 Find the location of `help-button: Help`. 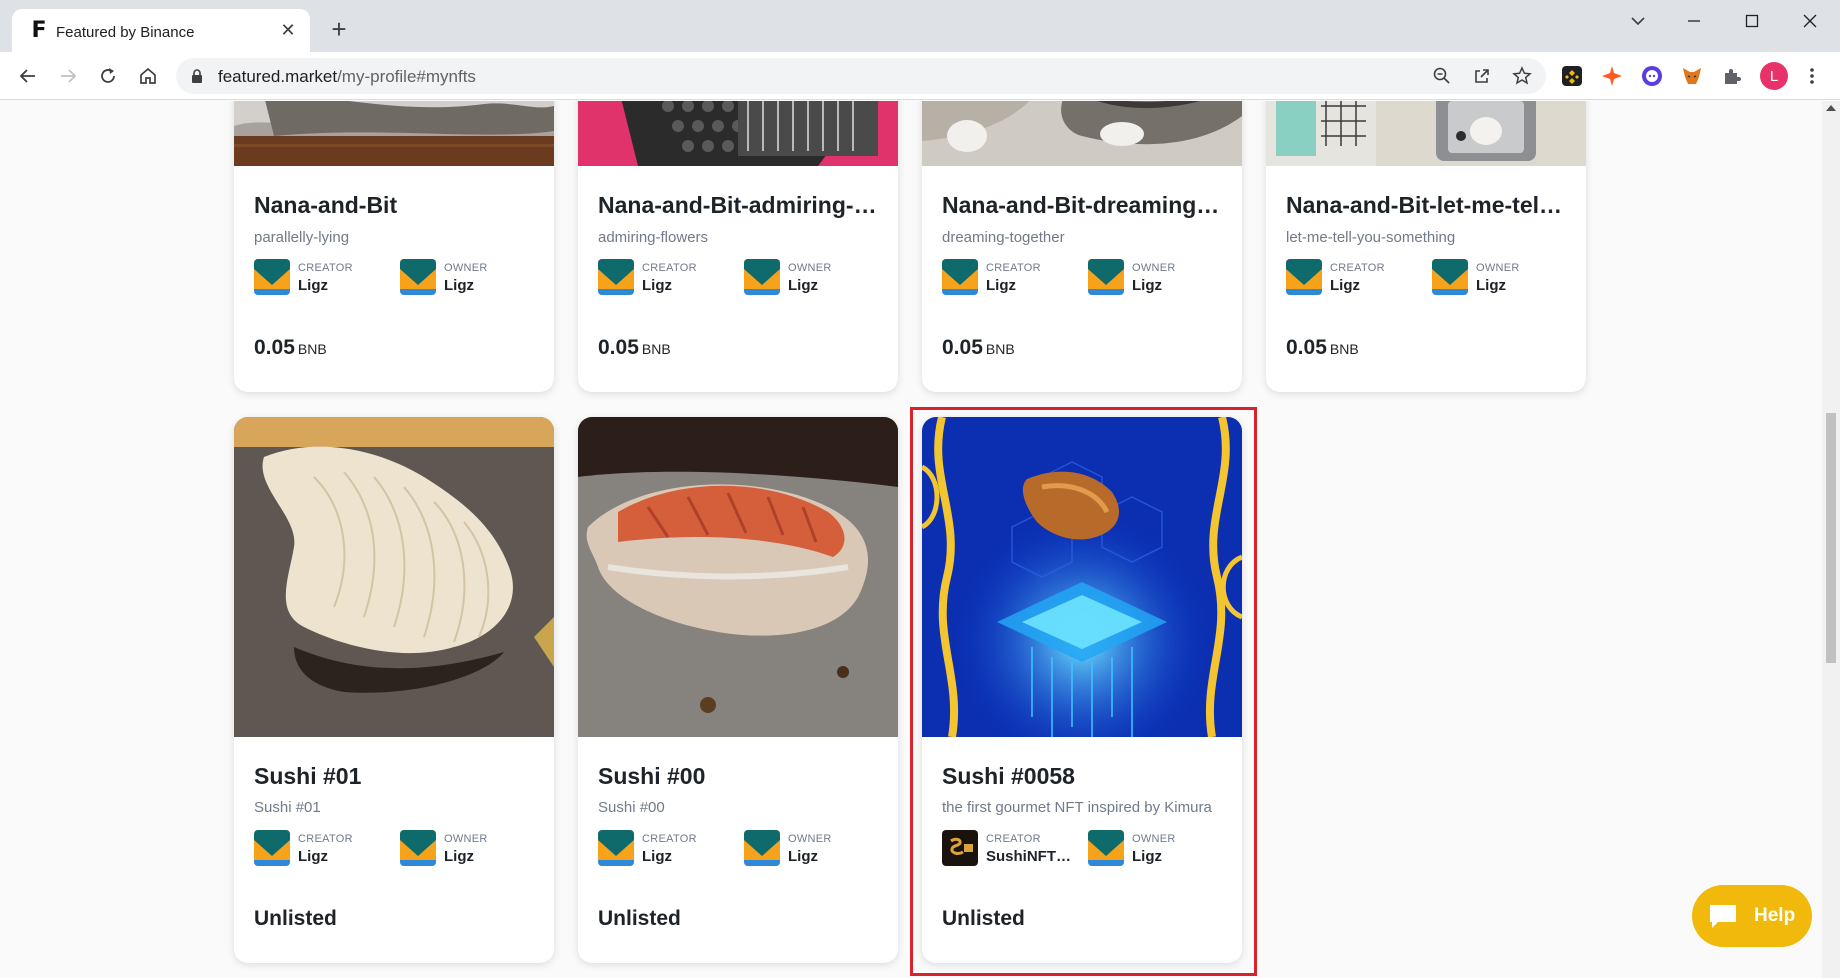

help-button: Help is located at coordinates (1752, 916).